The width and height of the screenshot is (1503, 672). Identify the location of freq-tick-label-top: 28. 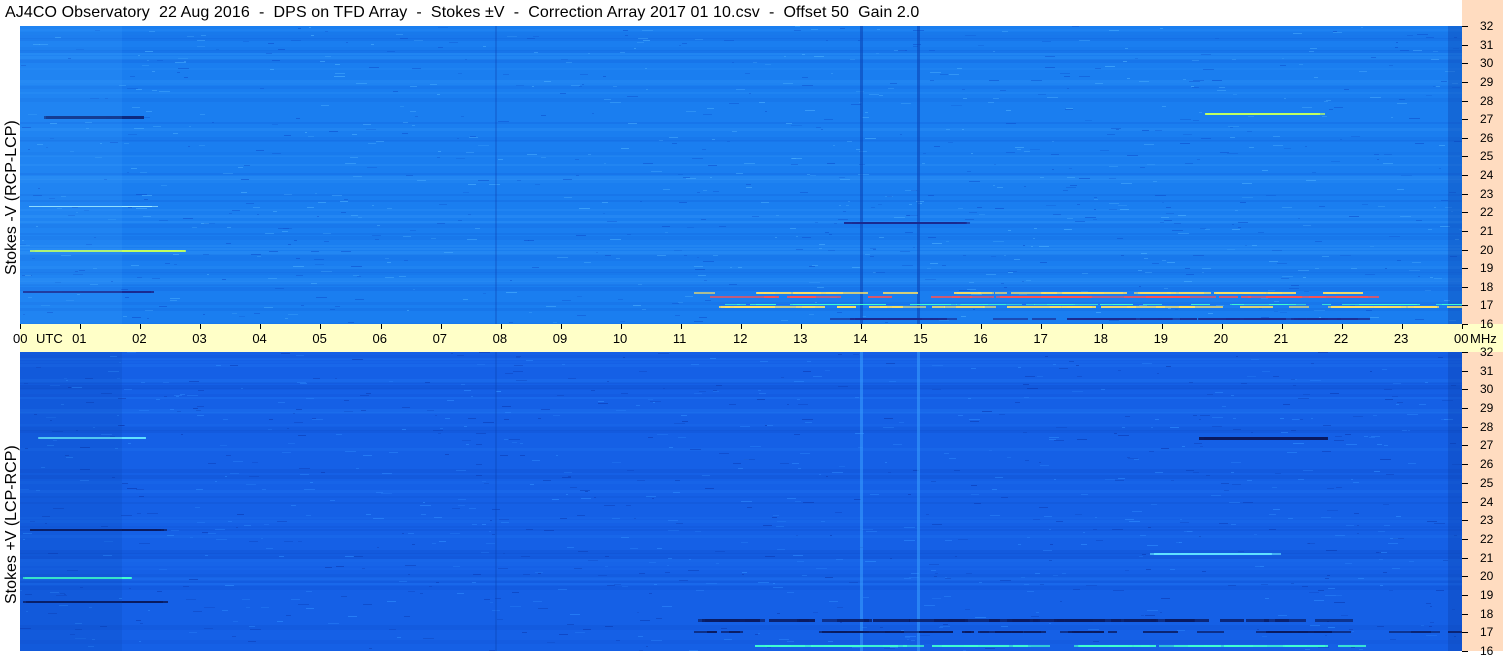
(1487, 101).